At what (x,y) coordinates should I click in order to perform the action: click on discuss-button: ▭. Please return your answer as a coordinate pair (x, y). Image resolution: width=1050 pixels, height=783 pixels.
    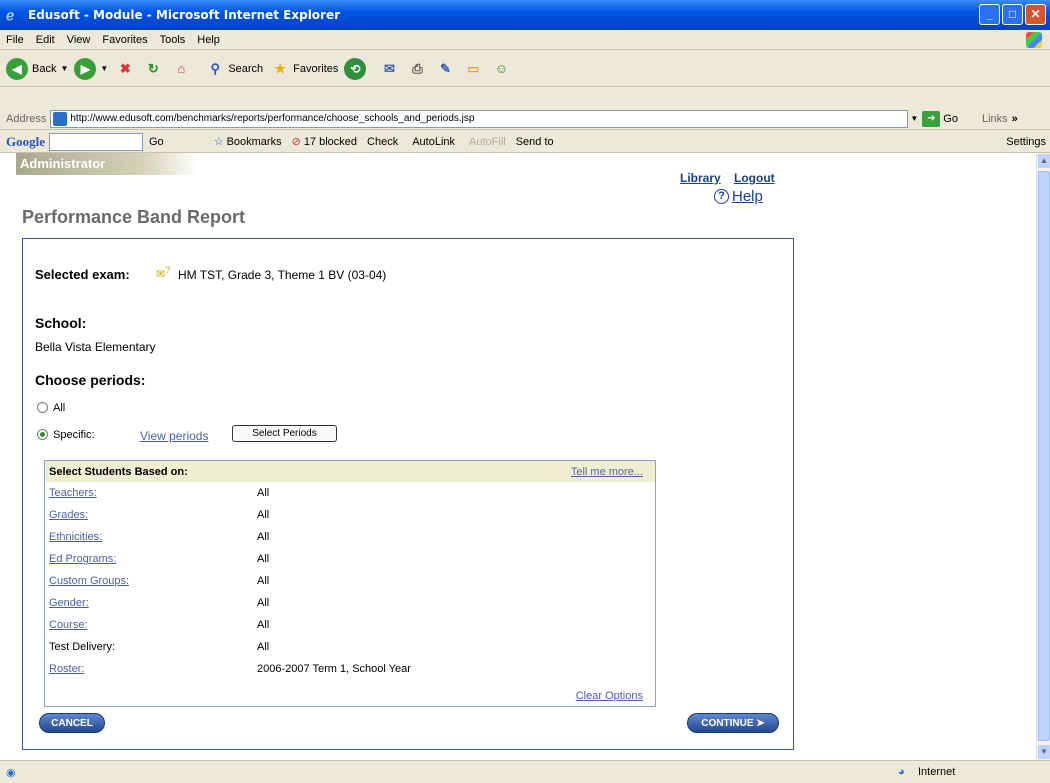
    Looking at the image, I should click on (473, 69).